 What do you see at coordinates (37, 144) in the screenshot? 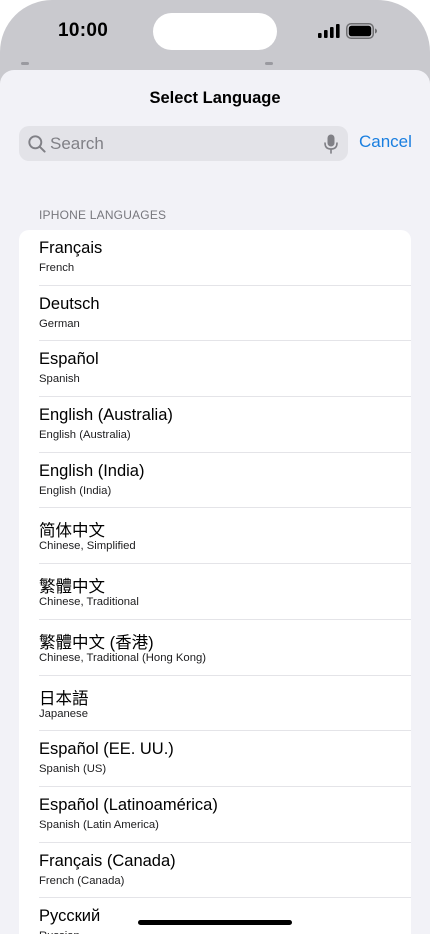
I see `search-icon` at bounding box center [37, 144].